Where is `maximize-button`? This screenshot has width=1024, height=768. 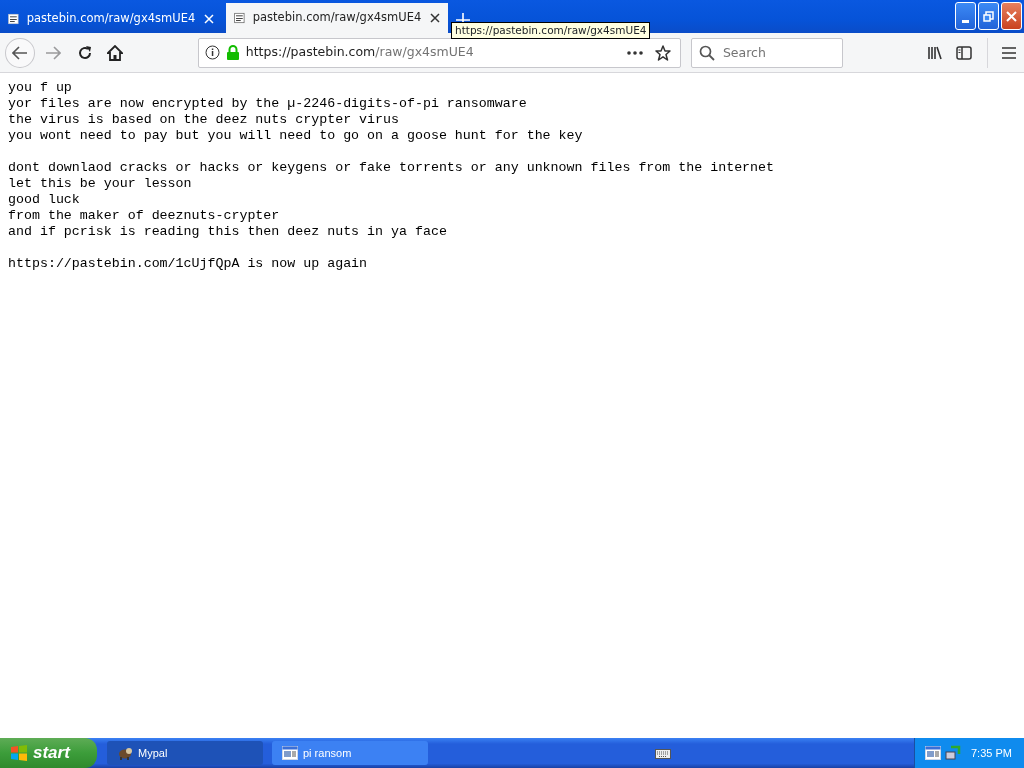 maximize-button is located at coordinates (988, 16).